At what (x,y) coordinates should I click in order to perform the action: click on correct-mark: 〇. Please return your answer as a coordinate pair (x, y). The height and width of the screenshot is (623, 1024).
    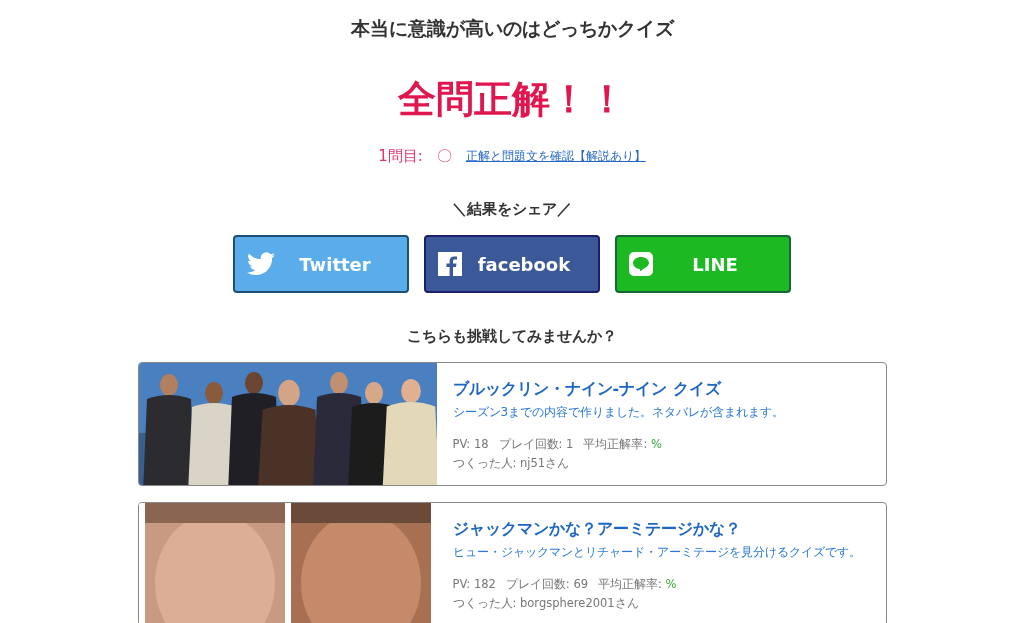
    Looking at the image, I should click on (444, 156).